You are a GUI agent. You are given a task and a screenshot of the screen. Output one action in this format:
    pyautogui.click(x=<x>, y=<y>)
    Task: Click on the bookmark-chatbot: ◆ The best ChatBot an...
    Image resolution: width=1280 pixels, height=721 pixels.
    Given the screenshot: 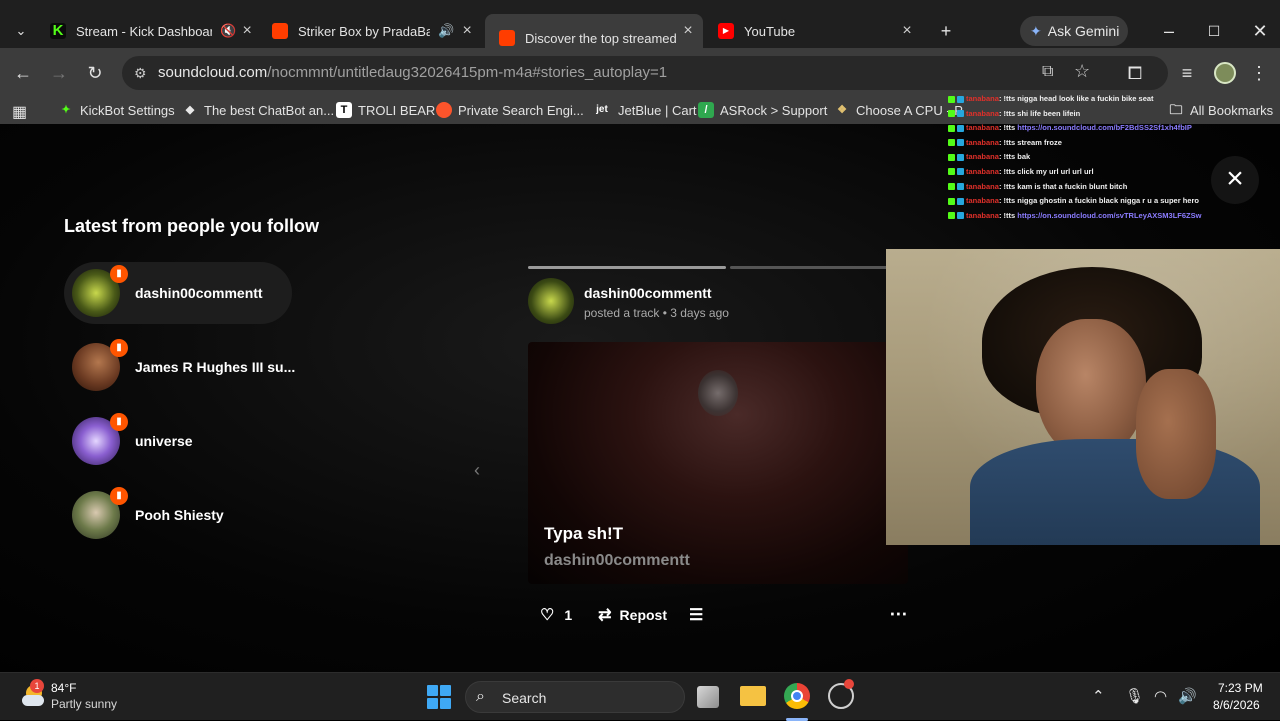 What is the action you would take?
    pyautogui.click(x=258, y=110)
    